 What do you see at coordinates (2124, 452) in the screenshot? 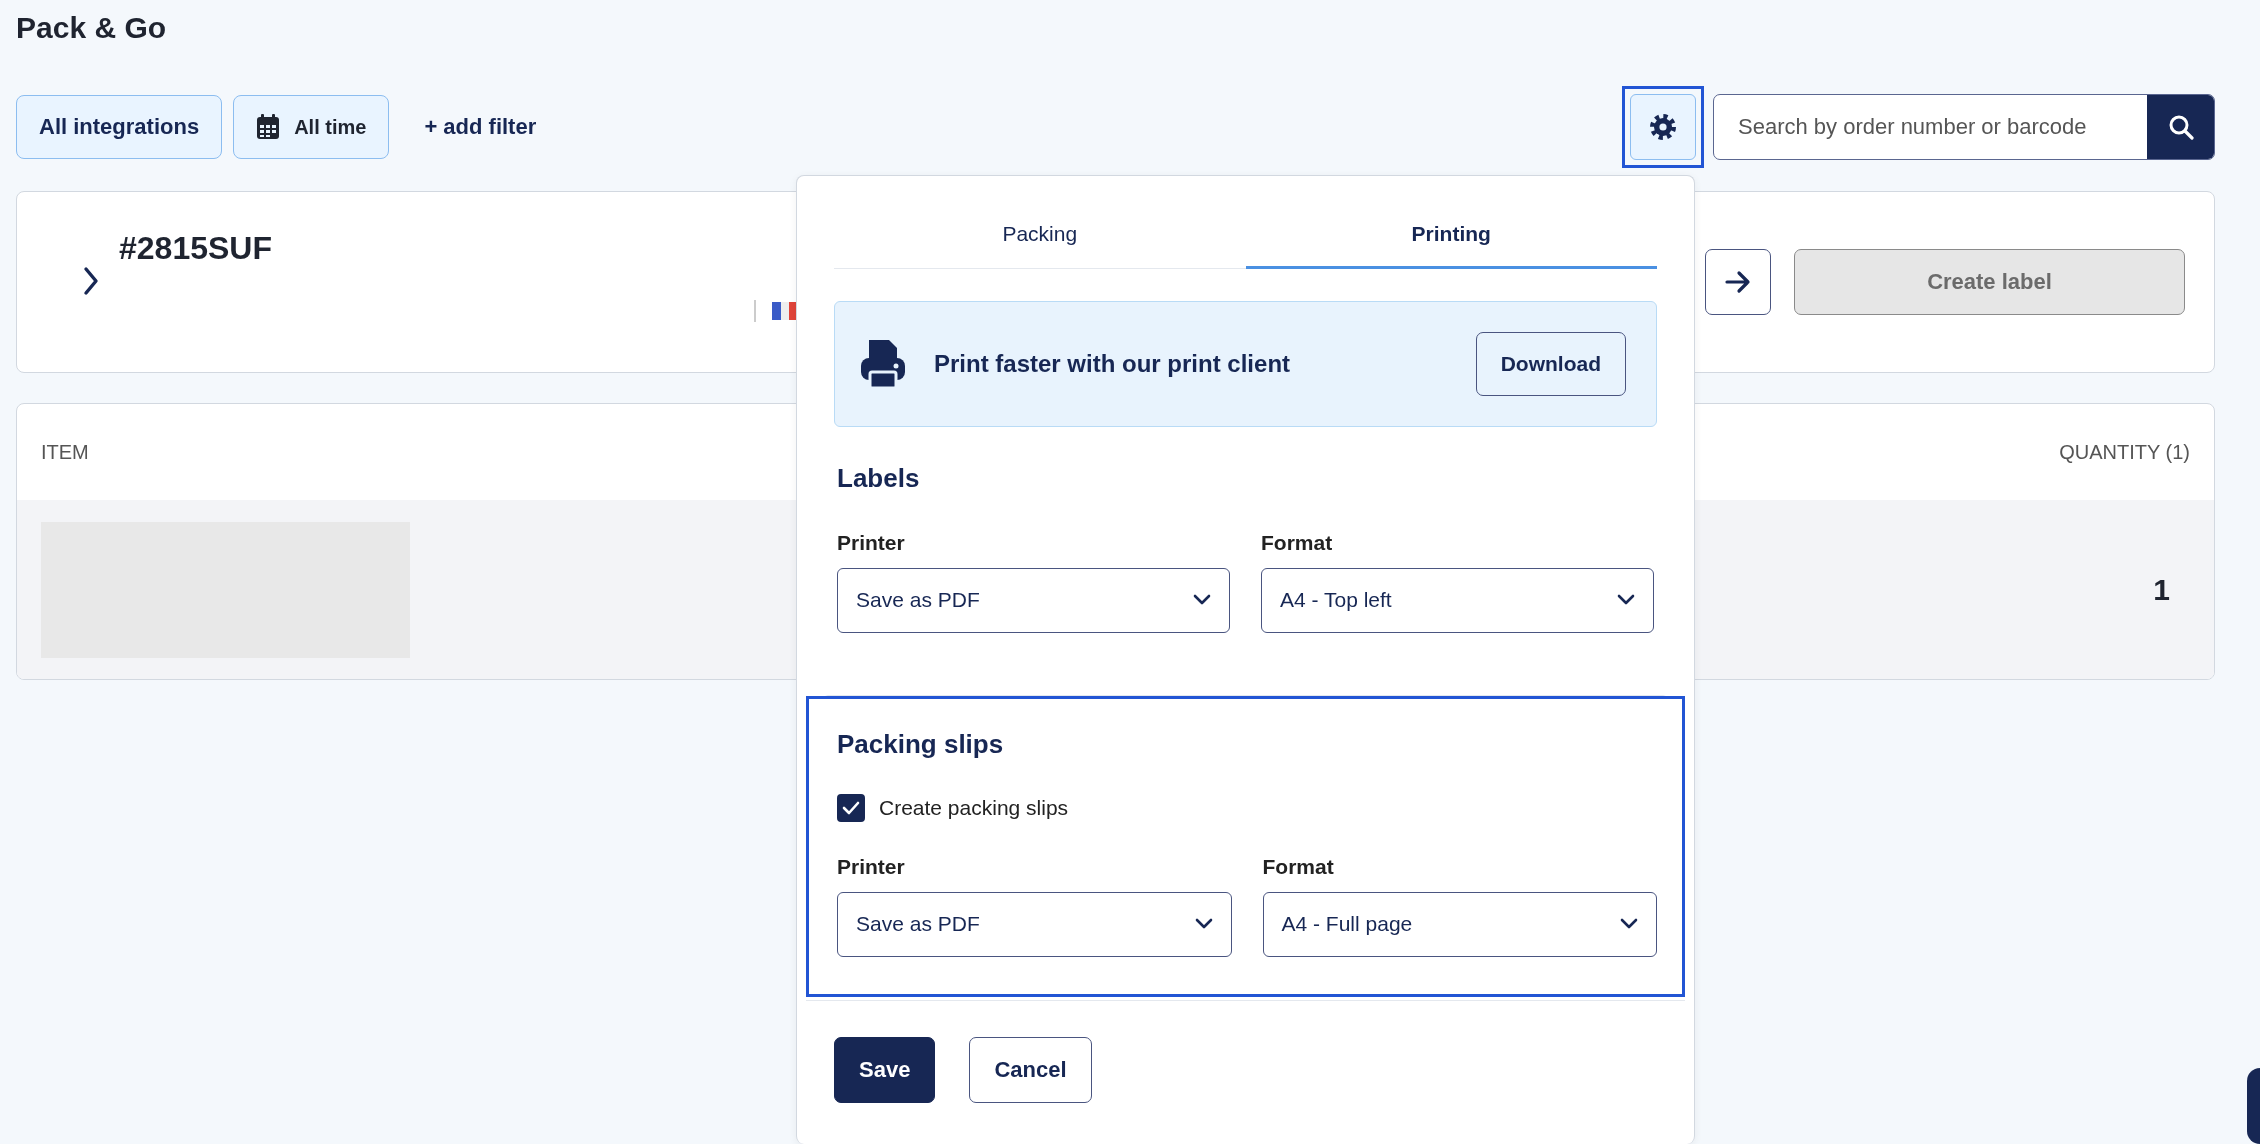
I see `column-header: QUANTITY (1)` at bounding box center [2124, 452].